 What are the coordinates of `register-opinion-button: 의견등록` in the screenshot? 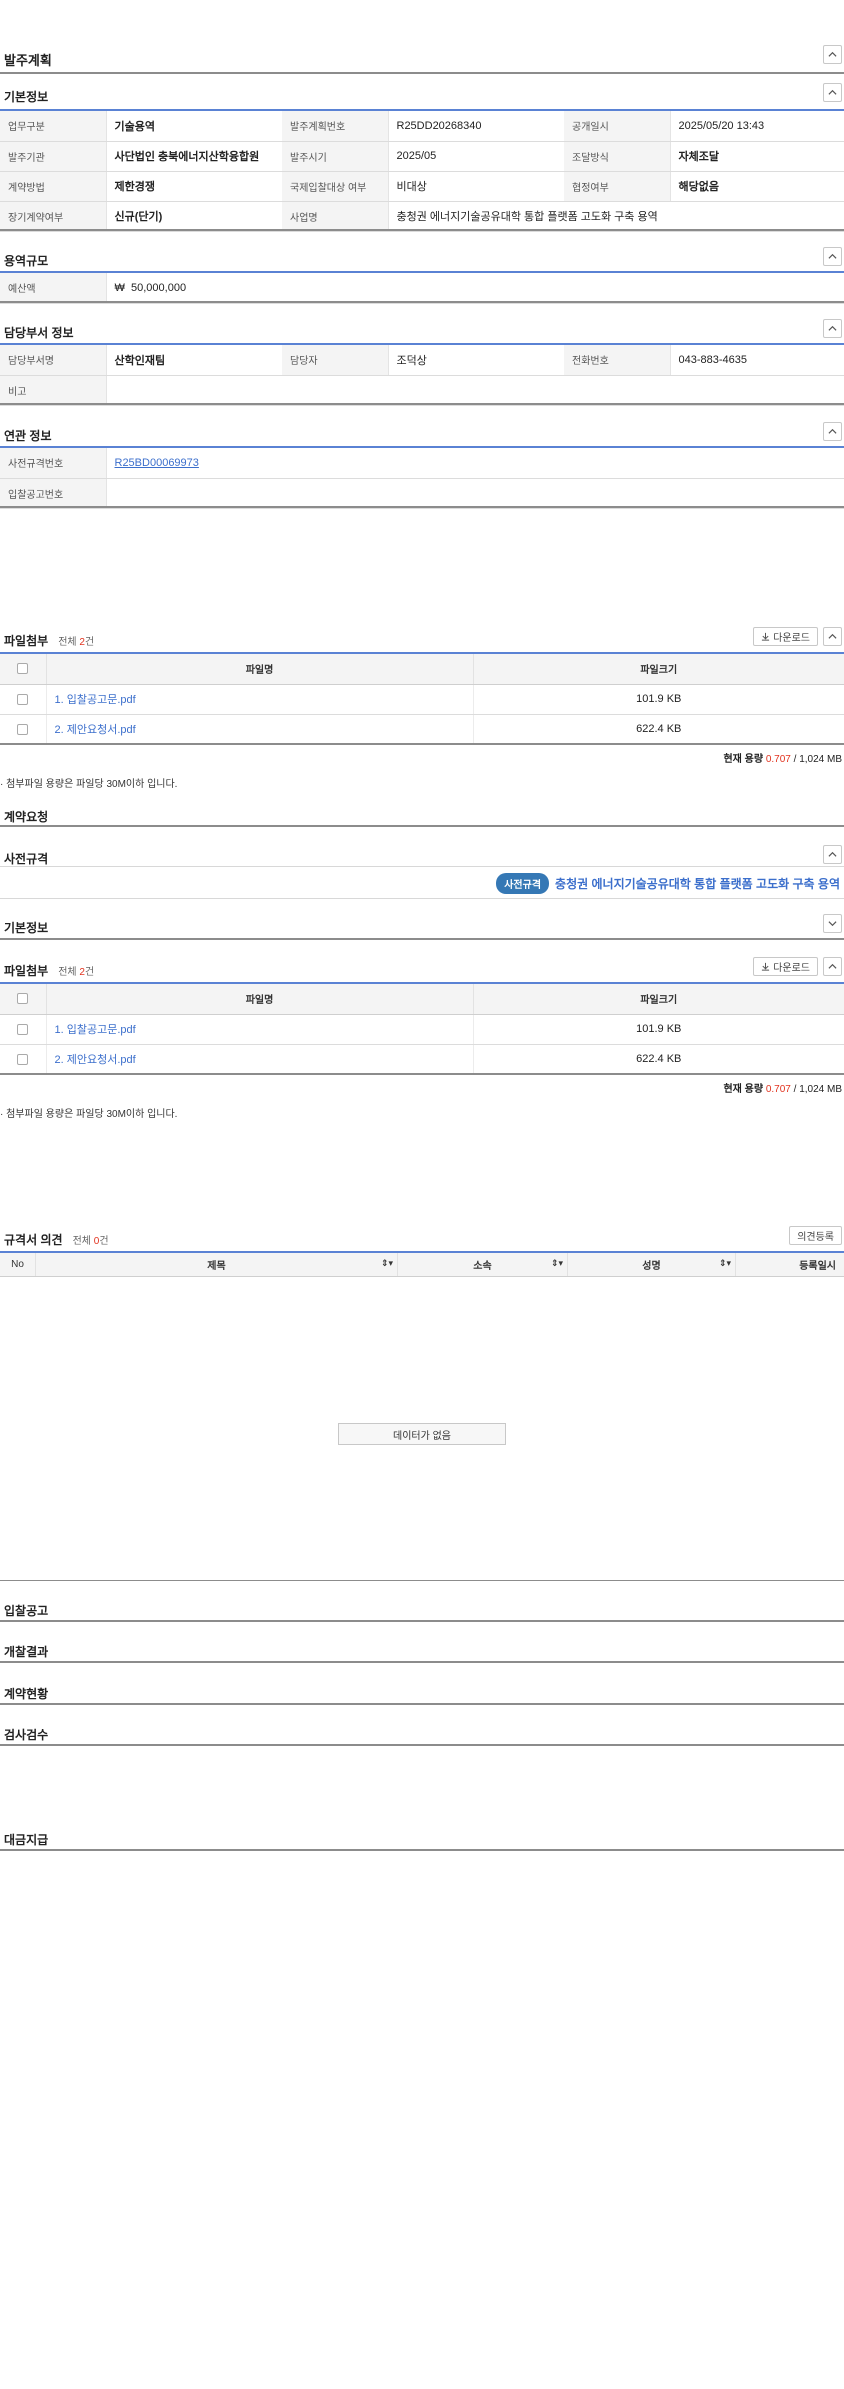 It's located at (815, 1235).